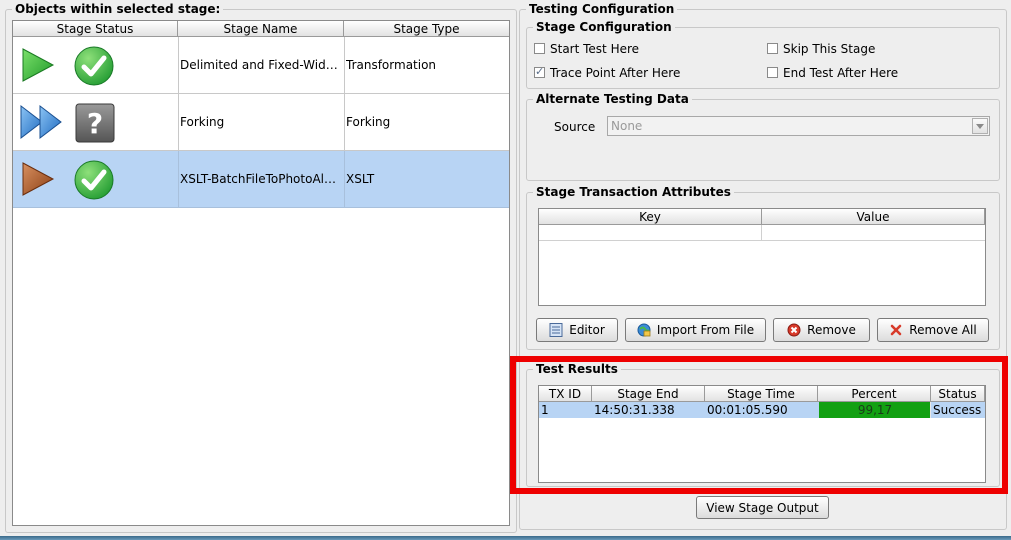 This screenshot has height=540, width=1011. I want to click on import-from-file-button: Import From File, so click(695, 330).